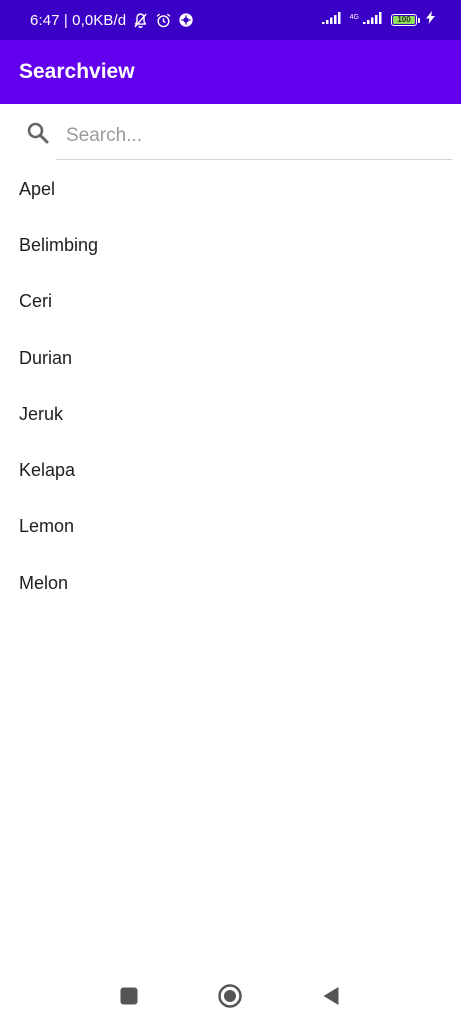 Image resolution: width=461 pixels, height=1024 pixels. What do you see at coordinates (419, 20) in the screenshot?
I see `battery-tip` at bounding box center [419, 20].